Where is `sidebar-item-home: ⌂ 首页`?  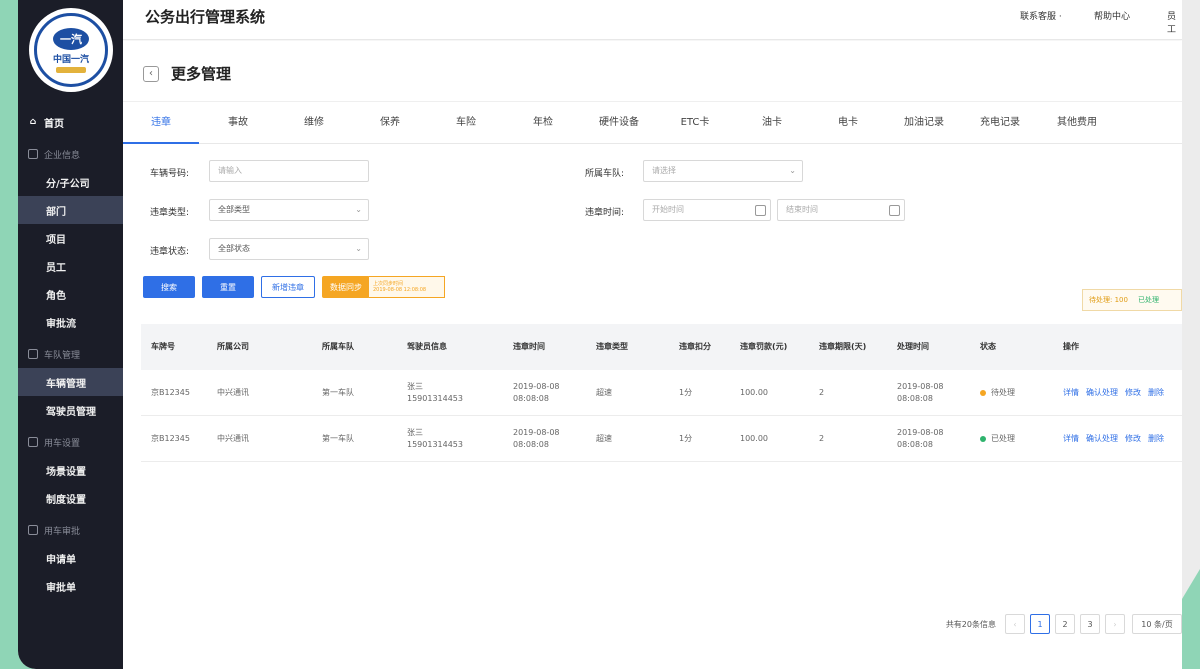 sidebar-item-home: ⌂ 首页 is located at coordinates (70, 122).